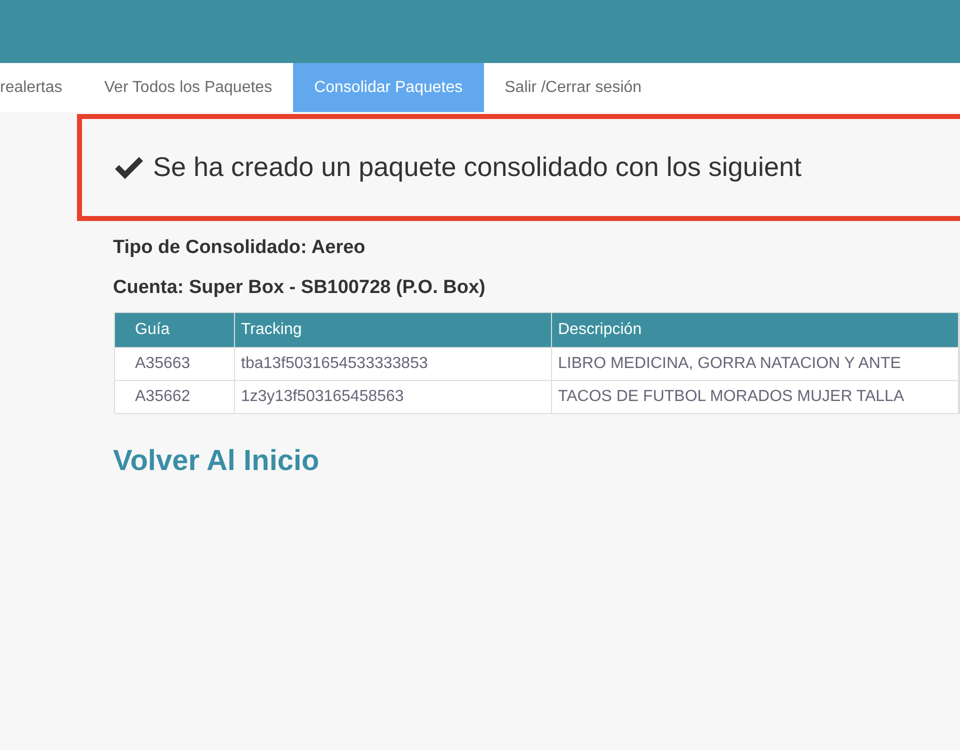 The height and width of the screenshot is (750, 960). Describe the element at coordinates (393, 330) in the screenshot. I see `column-header: Tracking` at that location.